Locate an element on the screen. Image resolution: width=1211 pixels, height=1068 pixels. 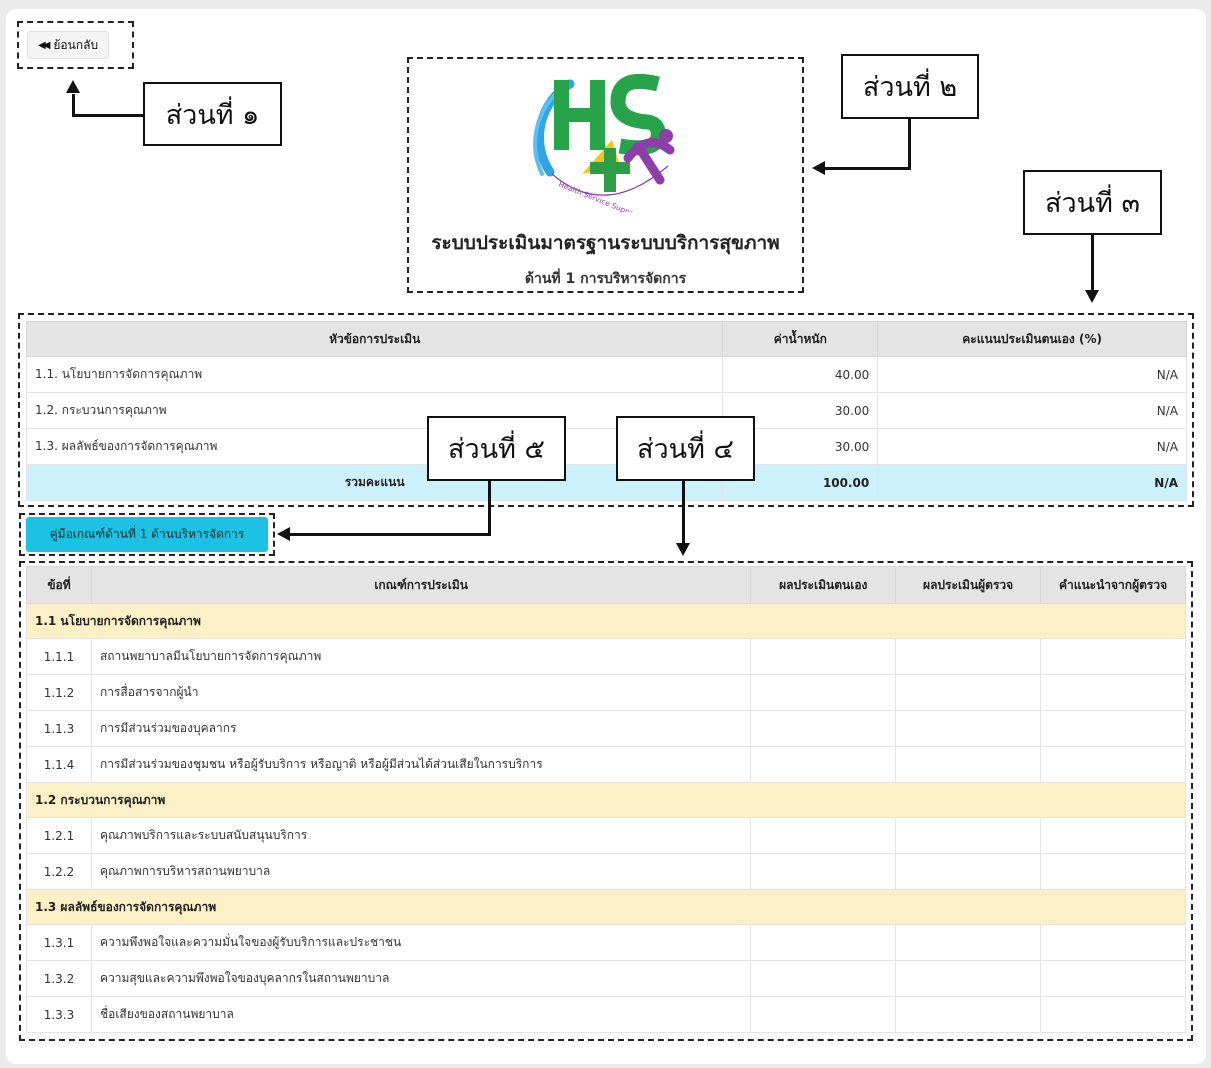
summary-topic: 1.1. นโยบายการจัดการคุณภาพ is located at coordinates (374, 374).